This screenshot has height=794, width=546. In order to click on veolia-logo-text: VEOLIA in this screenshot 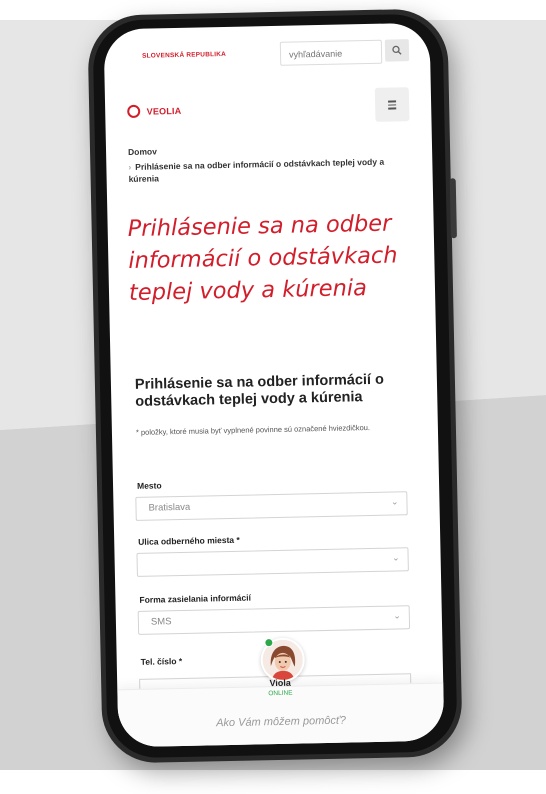, I will do `click(164, 111)`.